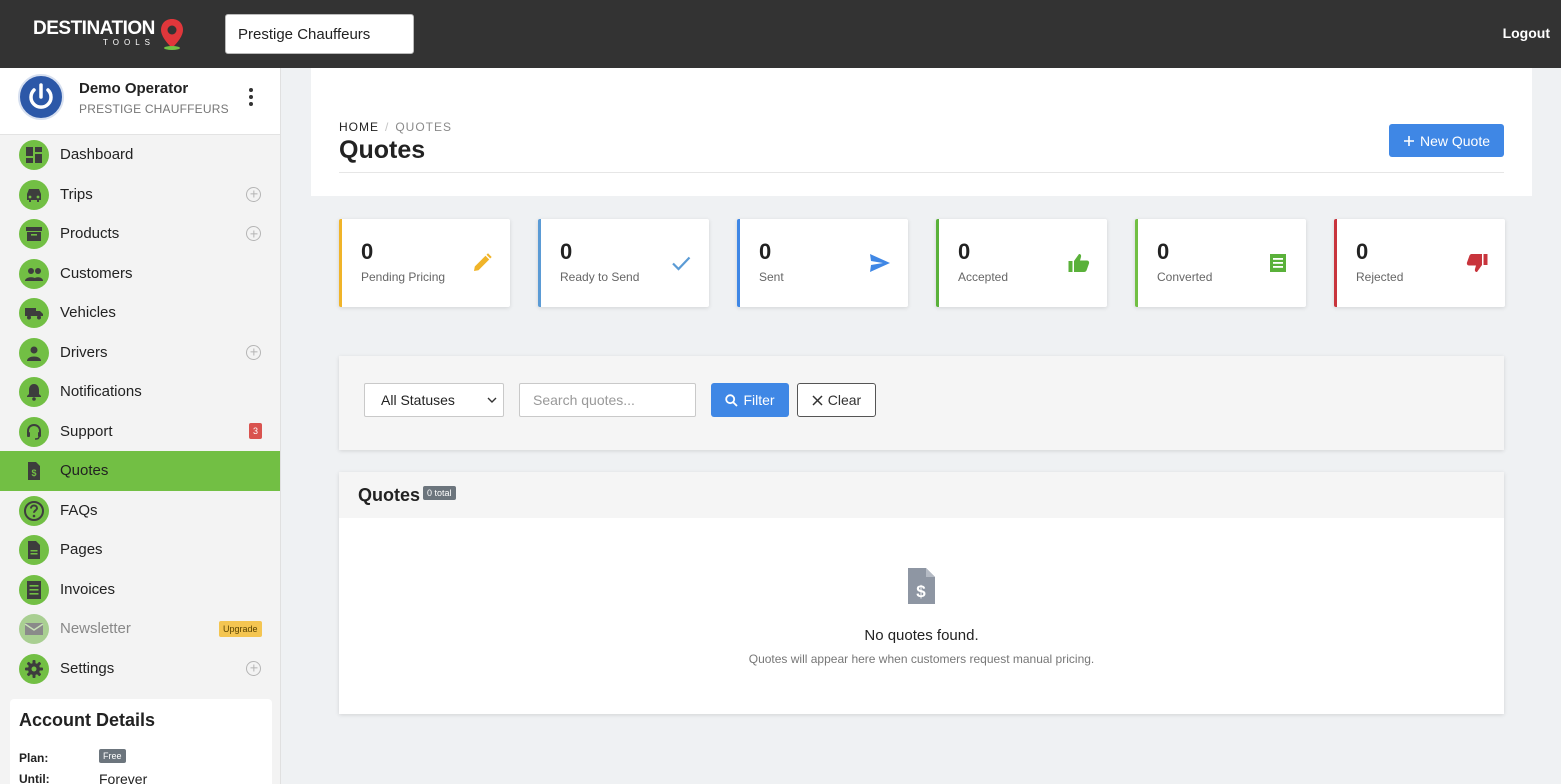  What do you see at coordinates (253, 352) in the screenshot?
I see `add-driver-icon` at bounding box center [253, 352].